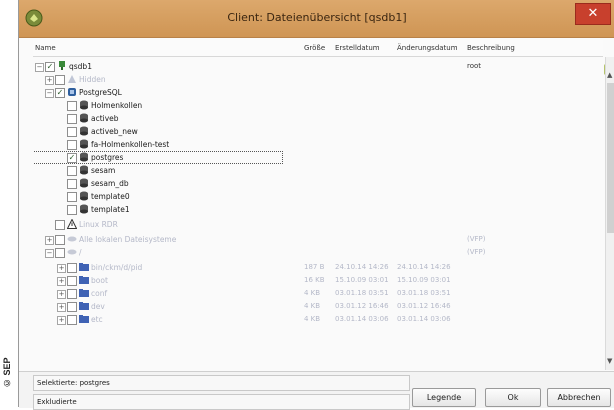 This screenshot has height=410, width=614. I want to click on file-name: dev, so click(98, 306).